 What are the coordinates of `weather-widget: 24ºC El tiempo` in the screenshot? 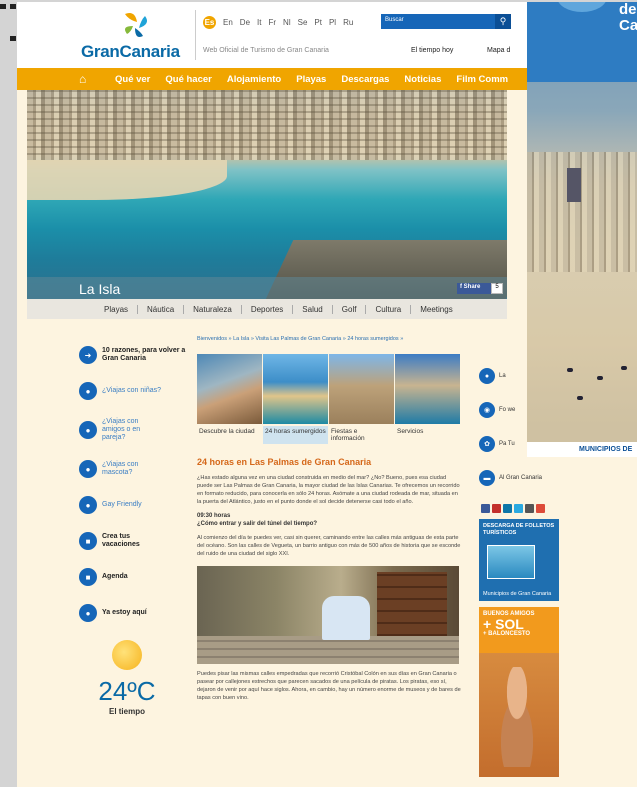 It's located at (127, 678).